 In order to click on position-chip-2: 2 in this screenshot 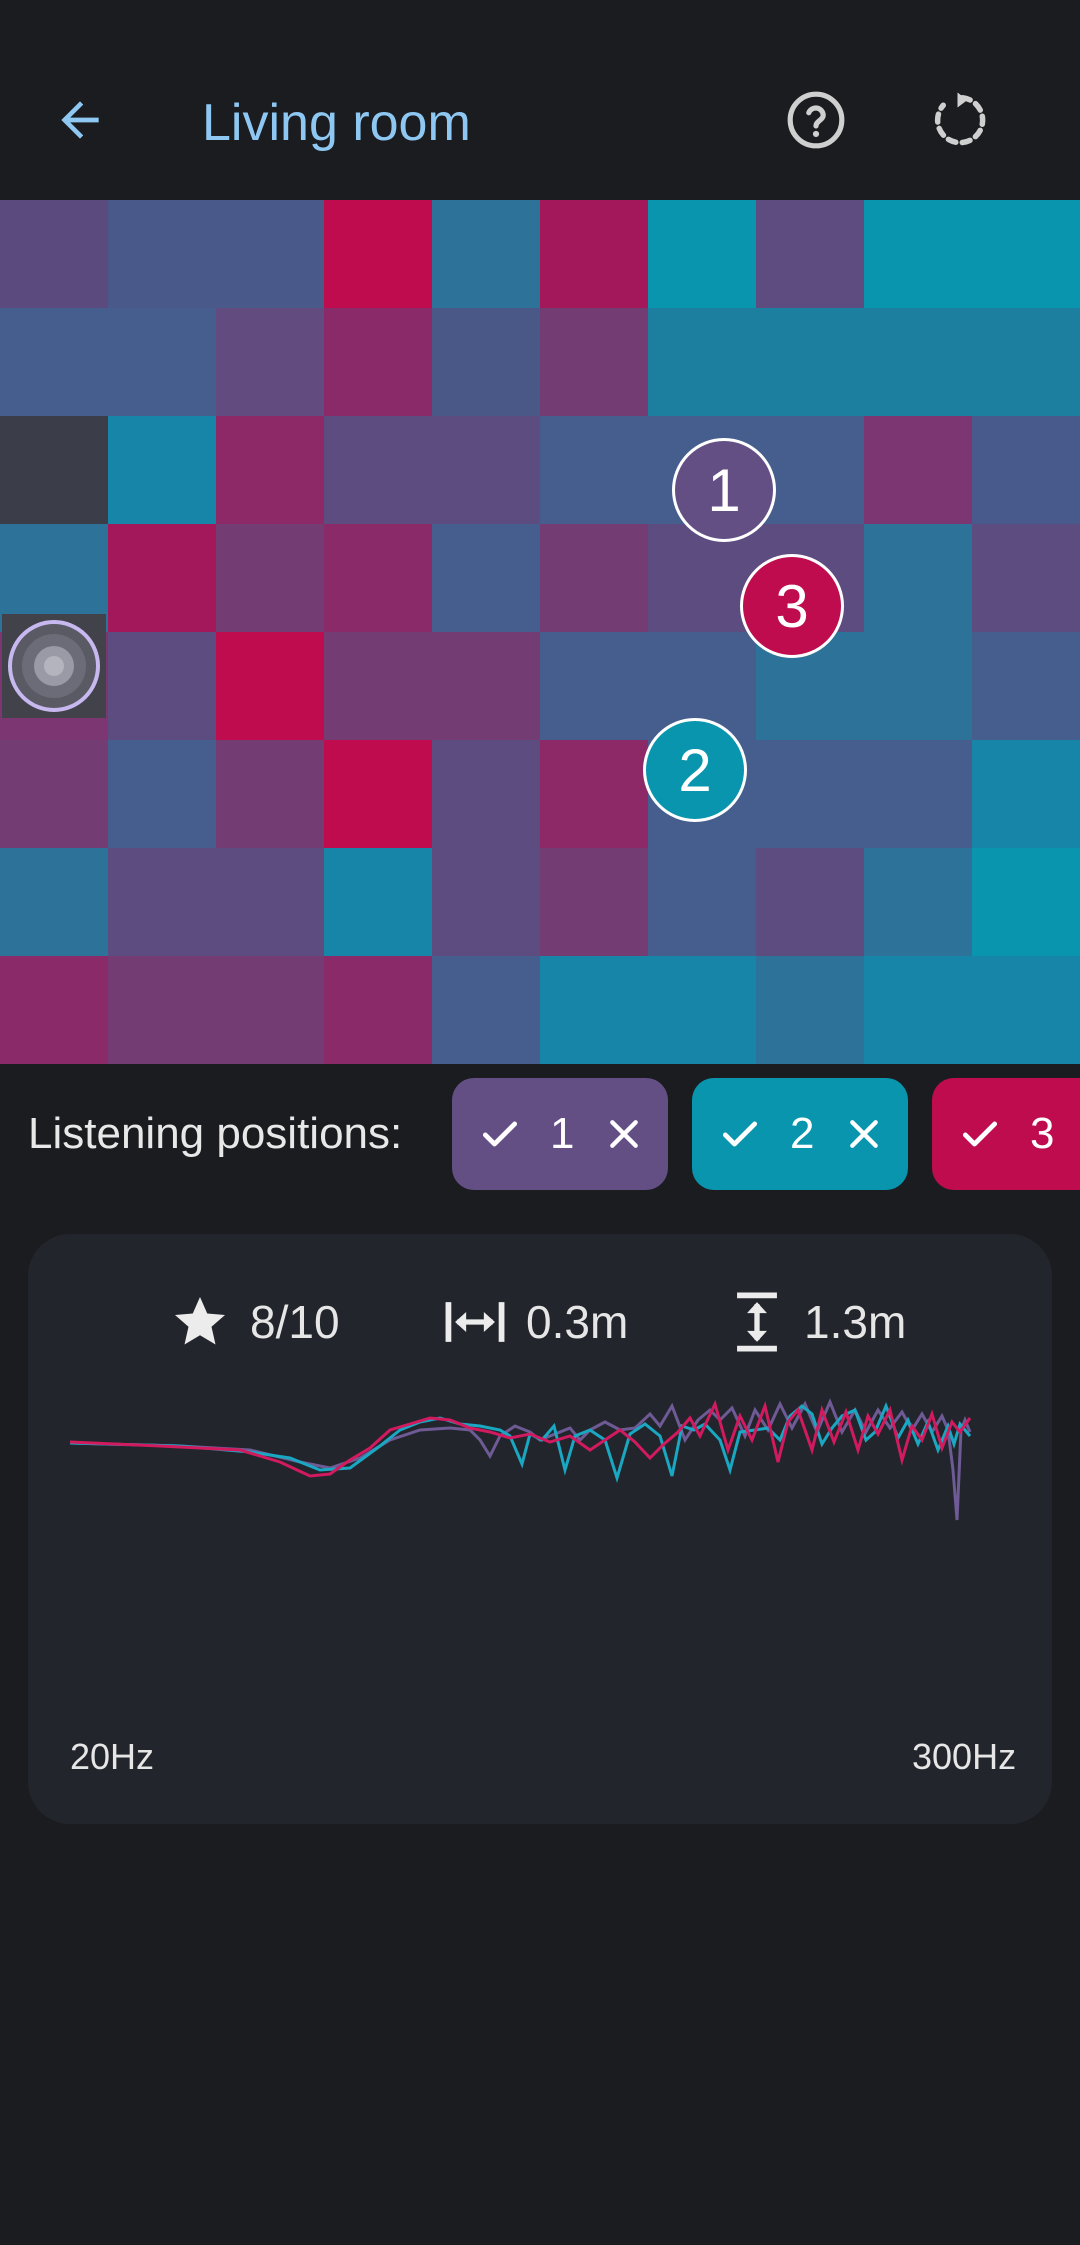, I will do `click(800, 1134)`.